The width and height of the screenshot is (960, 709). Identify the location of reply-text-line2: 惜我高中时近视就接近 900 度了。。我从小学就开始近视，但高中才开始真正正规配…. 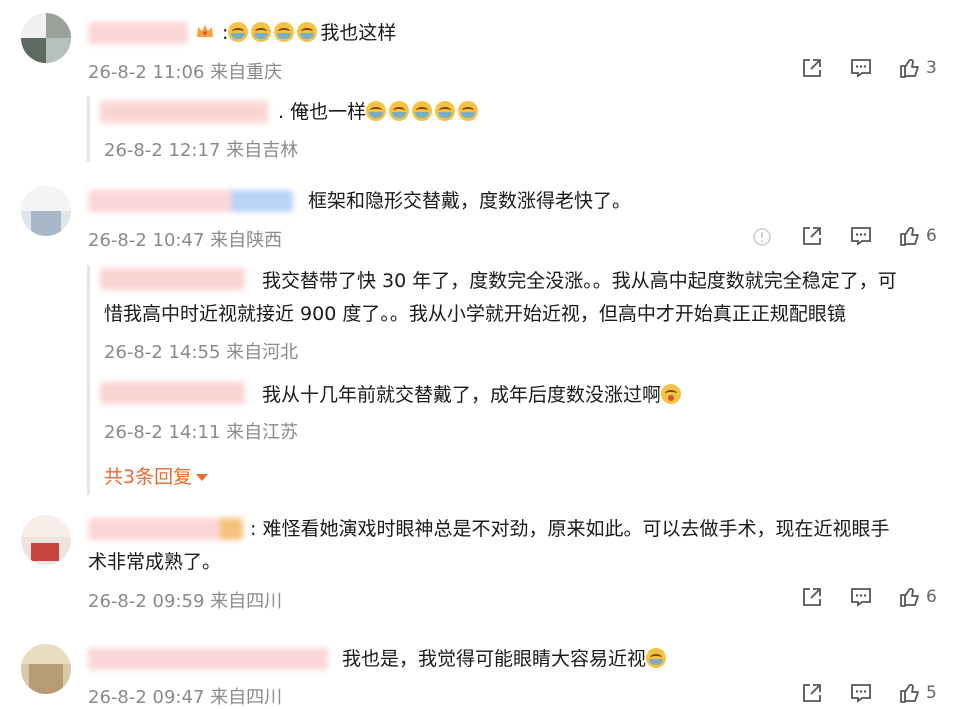
(475, 314).